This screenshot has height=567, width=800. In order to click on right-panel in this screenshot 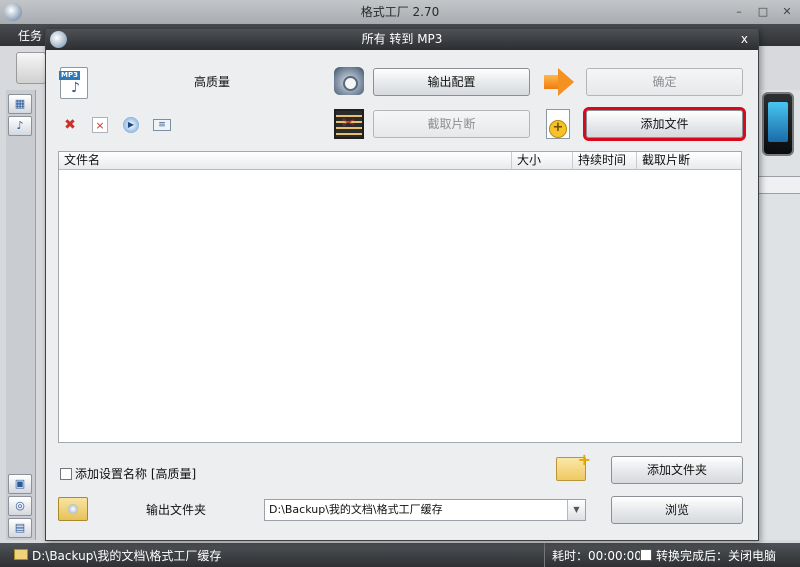, I will do `click(779, 315)`.